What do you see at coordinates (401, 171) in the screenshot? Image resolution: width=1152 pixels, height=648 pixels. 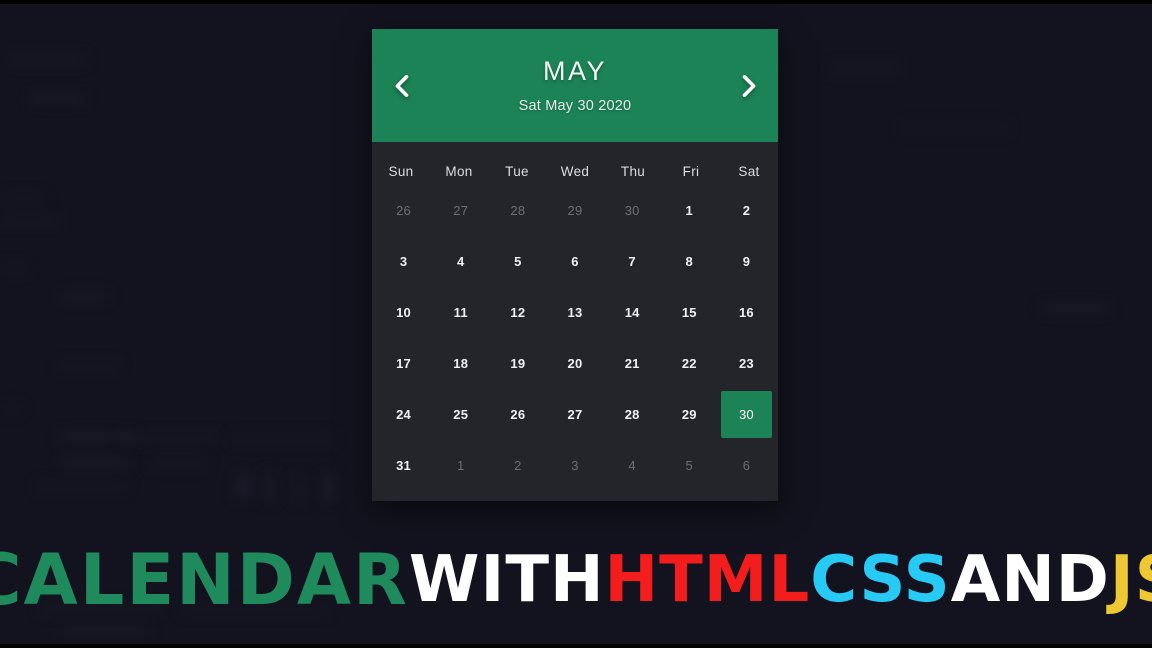 I see `weekday-label: Sun` at bounding box center [401, 171].